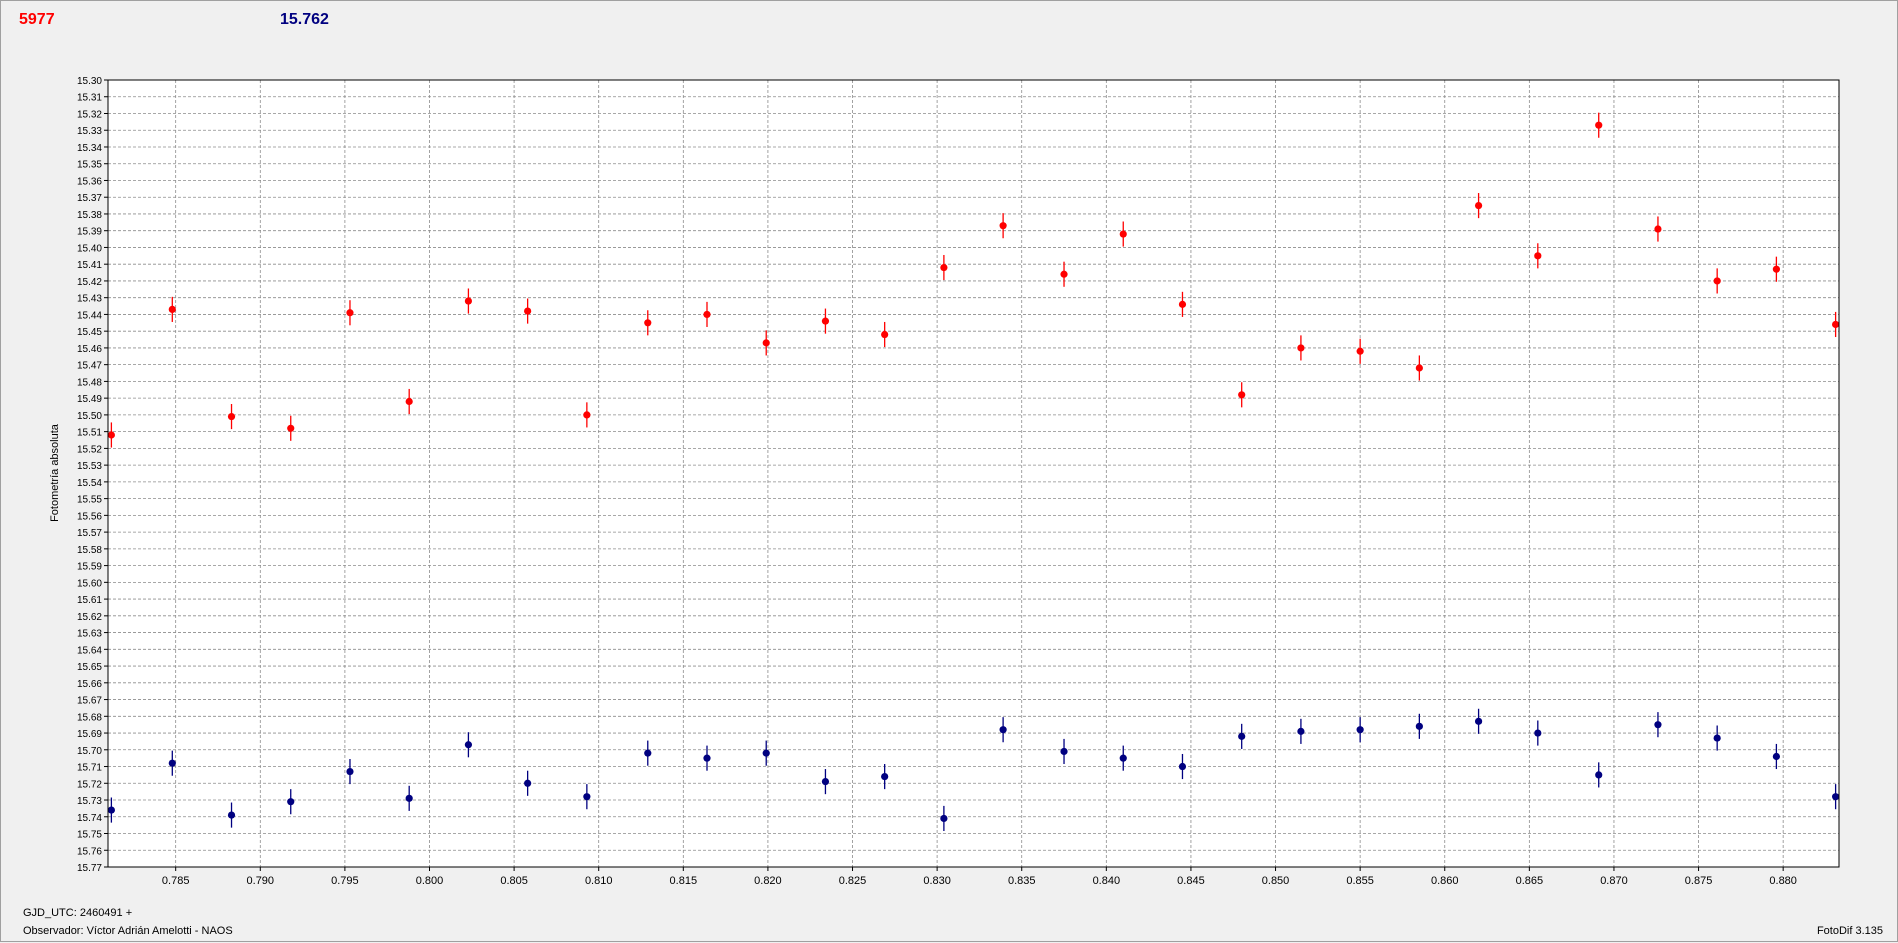  I want to click on x-tick-label: 0.805, so click(514, 881).